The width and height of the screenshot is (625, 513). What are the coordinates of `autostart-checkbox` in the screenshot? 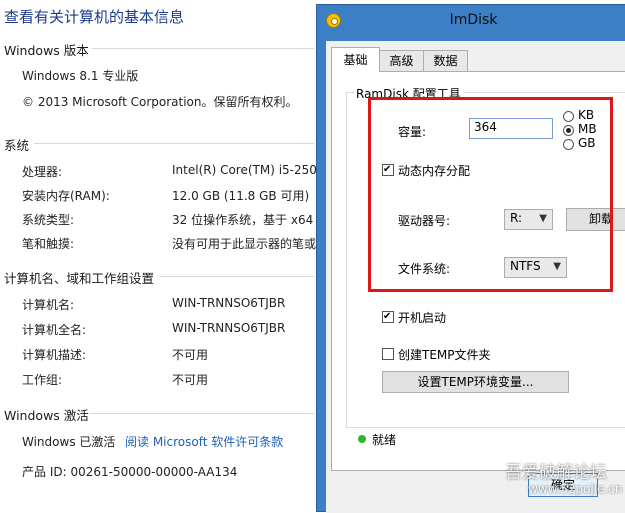 It's located at (388, 317).